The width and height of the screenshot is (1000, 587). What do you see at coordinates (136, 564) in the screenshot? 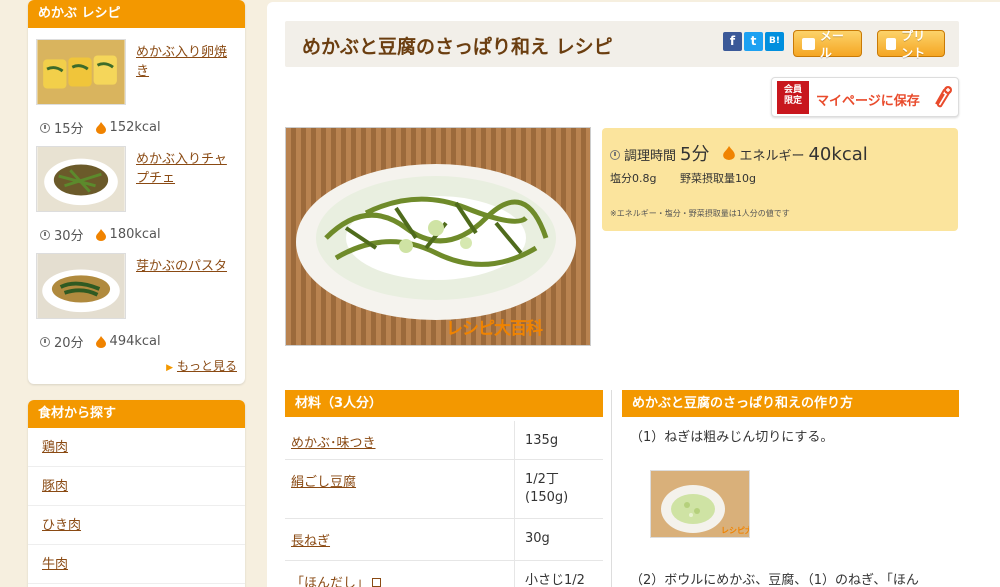
I see `ingredient-category-link: 牛肉` at bounding box center [136, 564].